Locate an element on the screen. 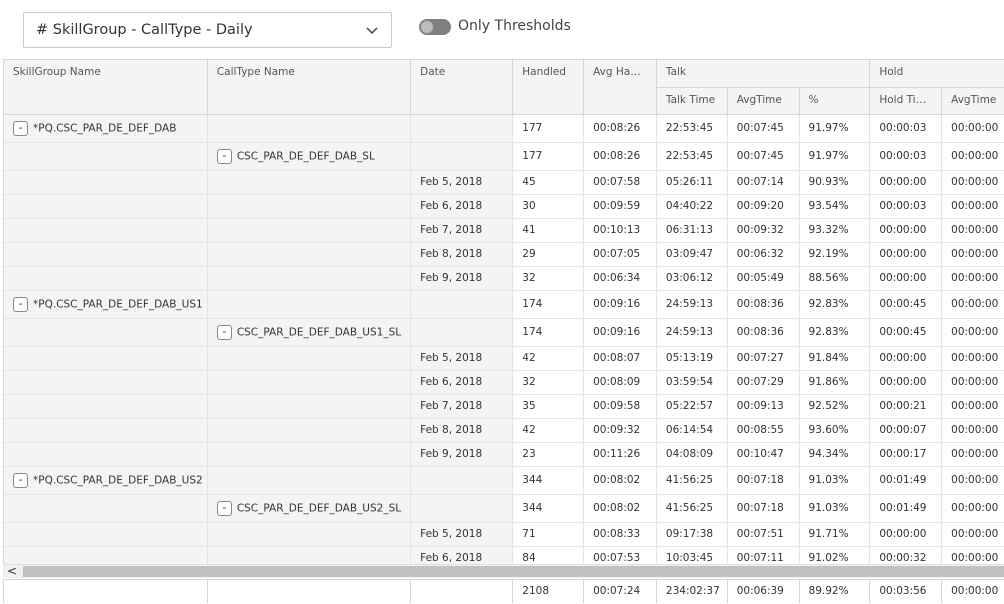 This screenshot has height=604, width=1004. talk-time-cell: 03:09:47 is located at coordinates (692, 254).